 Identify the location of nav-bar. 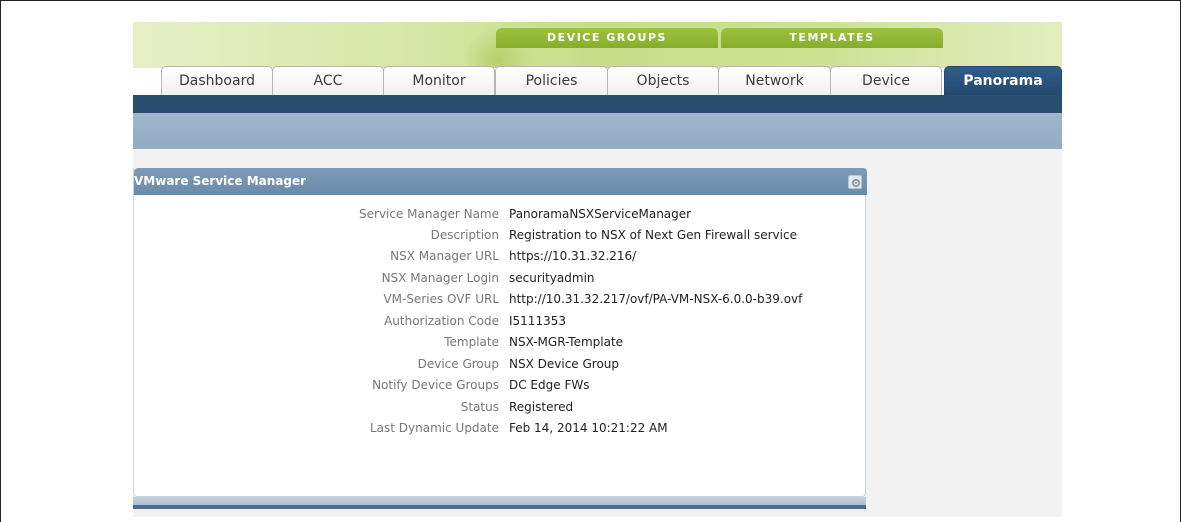
(597, 104).